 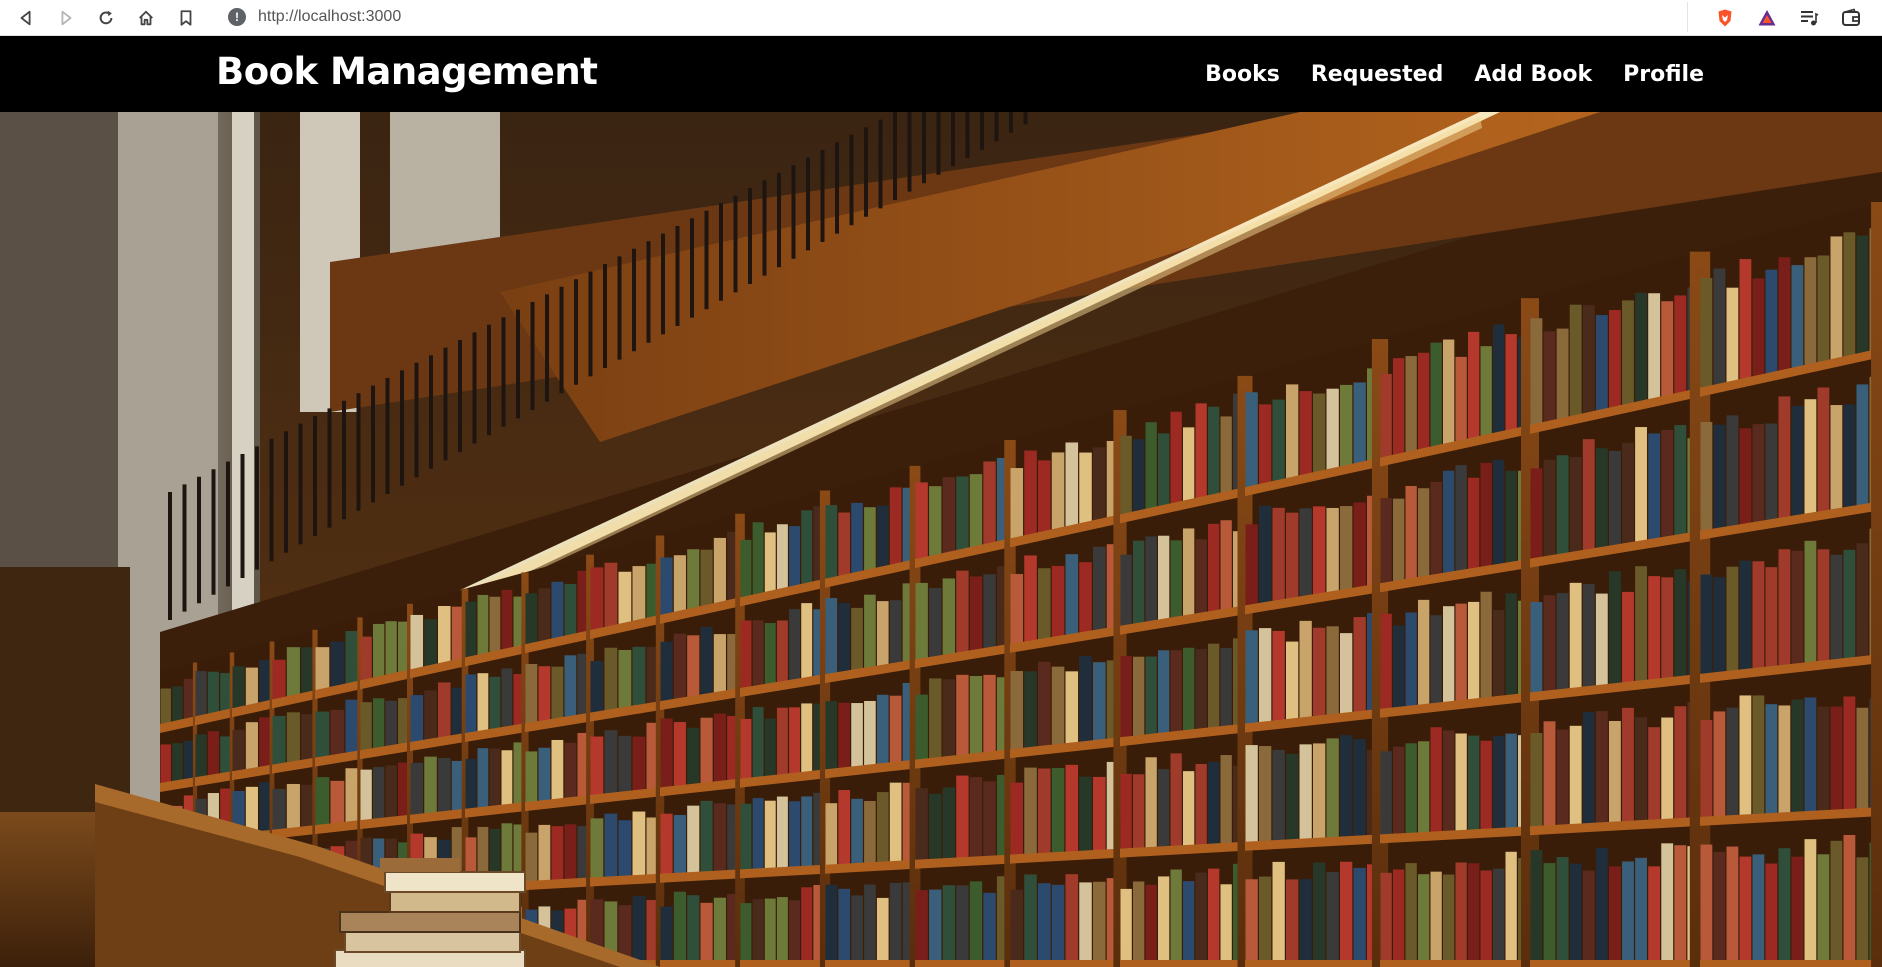 What do you see at coordinates (1767, 18) in the screenshot?
I see `brave-rewards-icon` at bounding box center [1767, 18].